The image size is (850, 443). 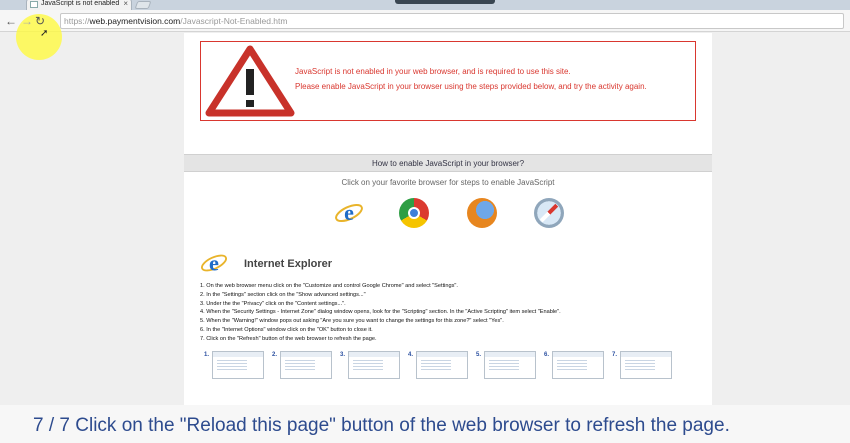 I want to click on mouse-cursor-icon: ➚, so click(x=44, y=33).